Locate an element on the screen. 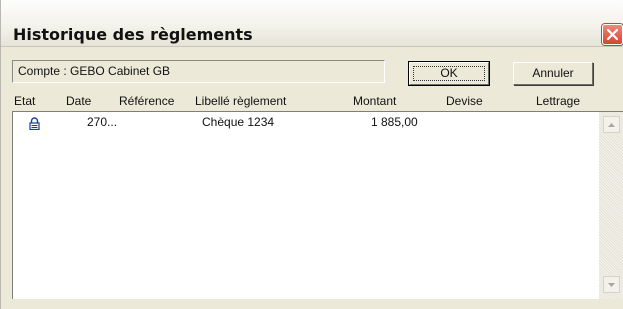  vertical-scrollbar is located at coordinates (611, 205).